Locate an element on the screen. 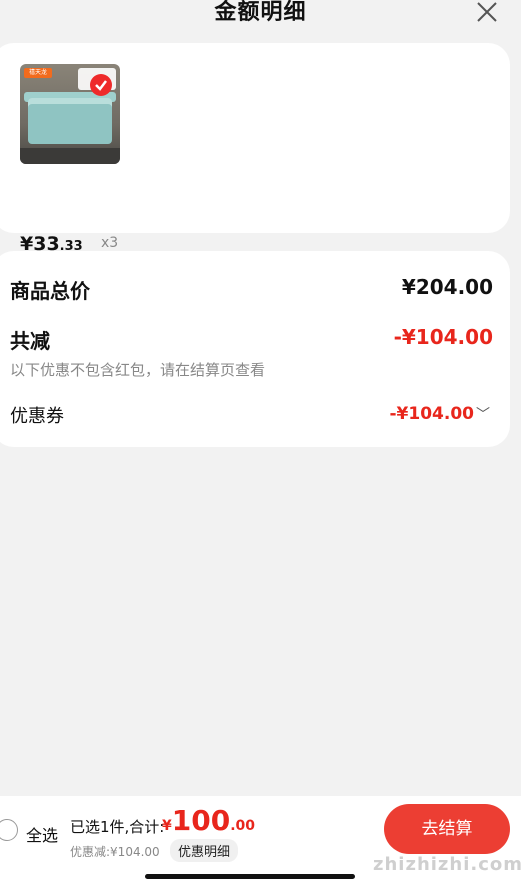  watermark: zhizhizhi.com is located at coordinates (447, 864).